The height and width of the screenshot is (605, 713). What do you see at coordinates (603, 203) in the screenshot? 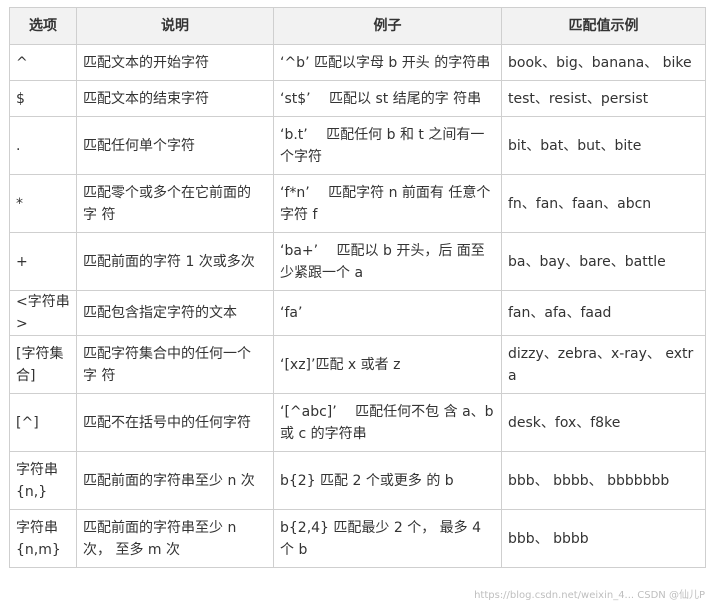
I see `cell-match: fn、fan、faan、abcn` at bounding box center [603, 203].